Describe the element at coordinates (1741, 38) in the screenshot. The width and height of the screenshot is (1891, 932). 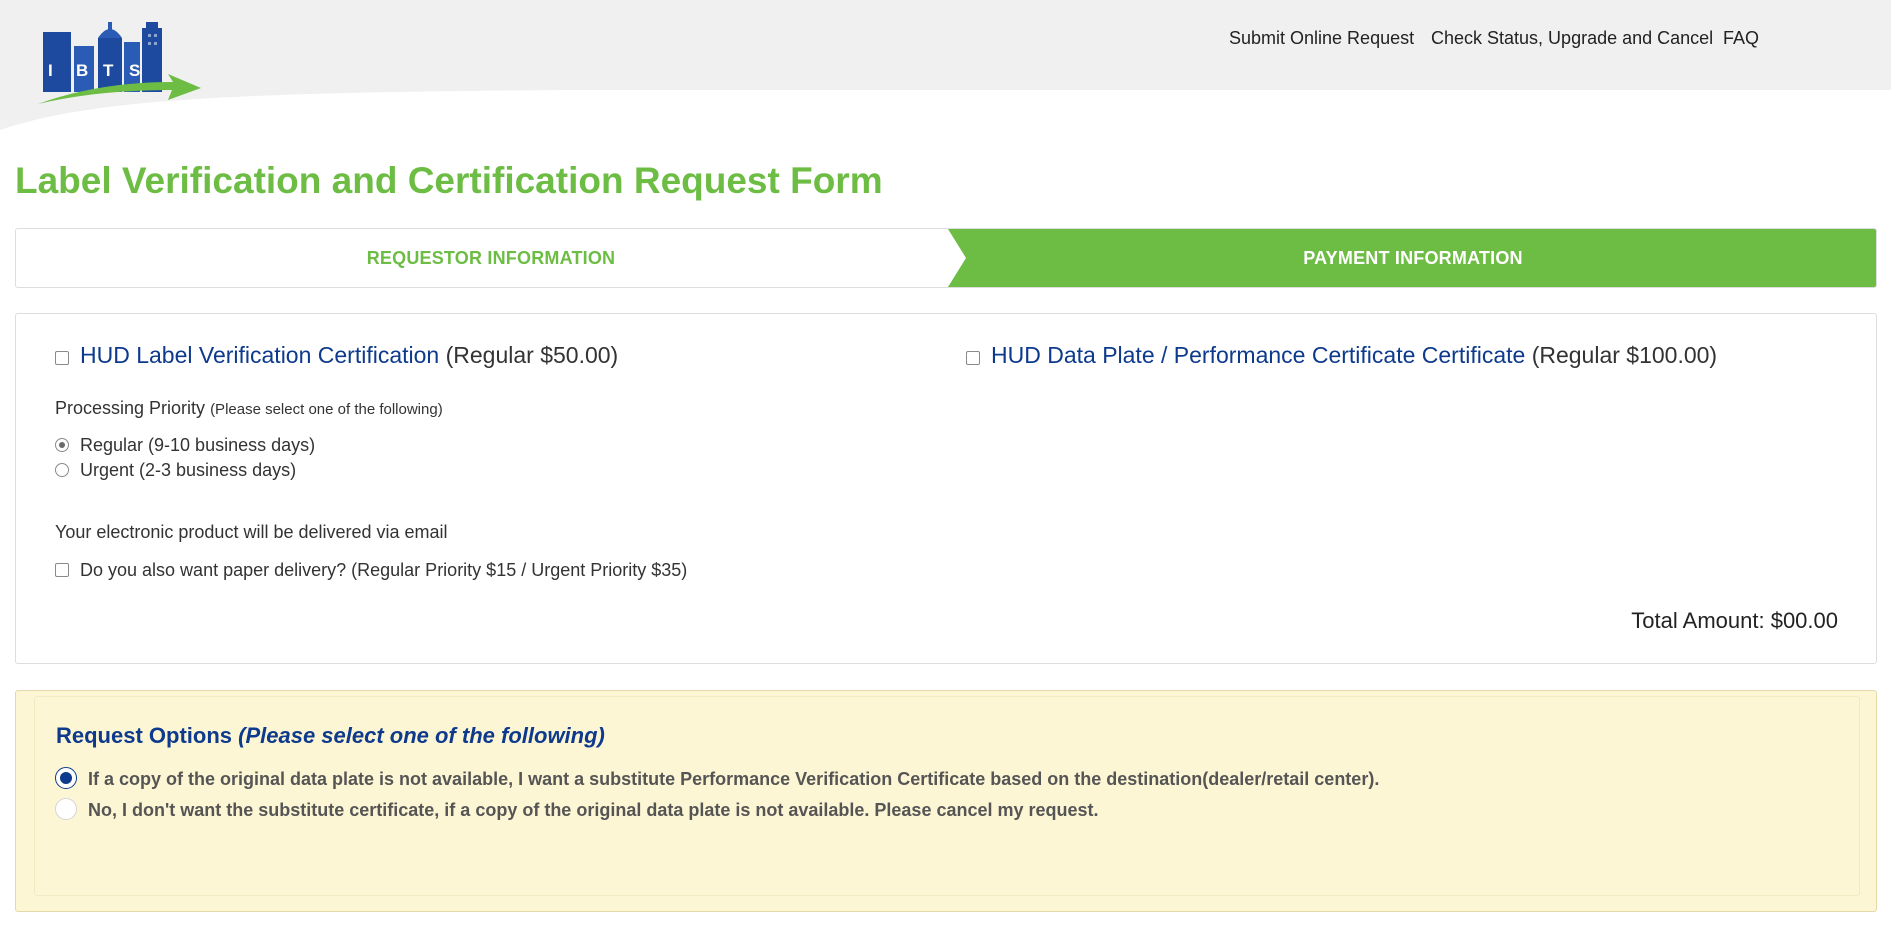
I see `nav-faq: FAQ` at that location.